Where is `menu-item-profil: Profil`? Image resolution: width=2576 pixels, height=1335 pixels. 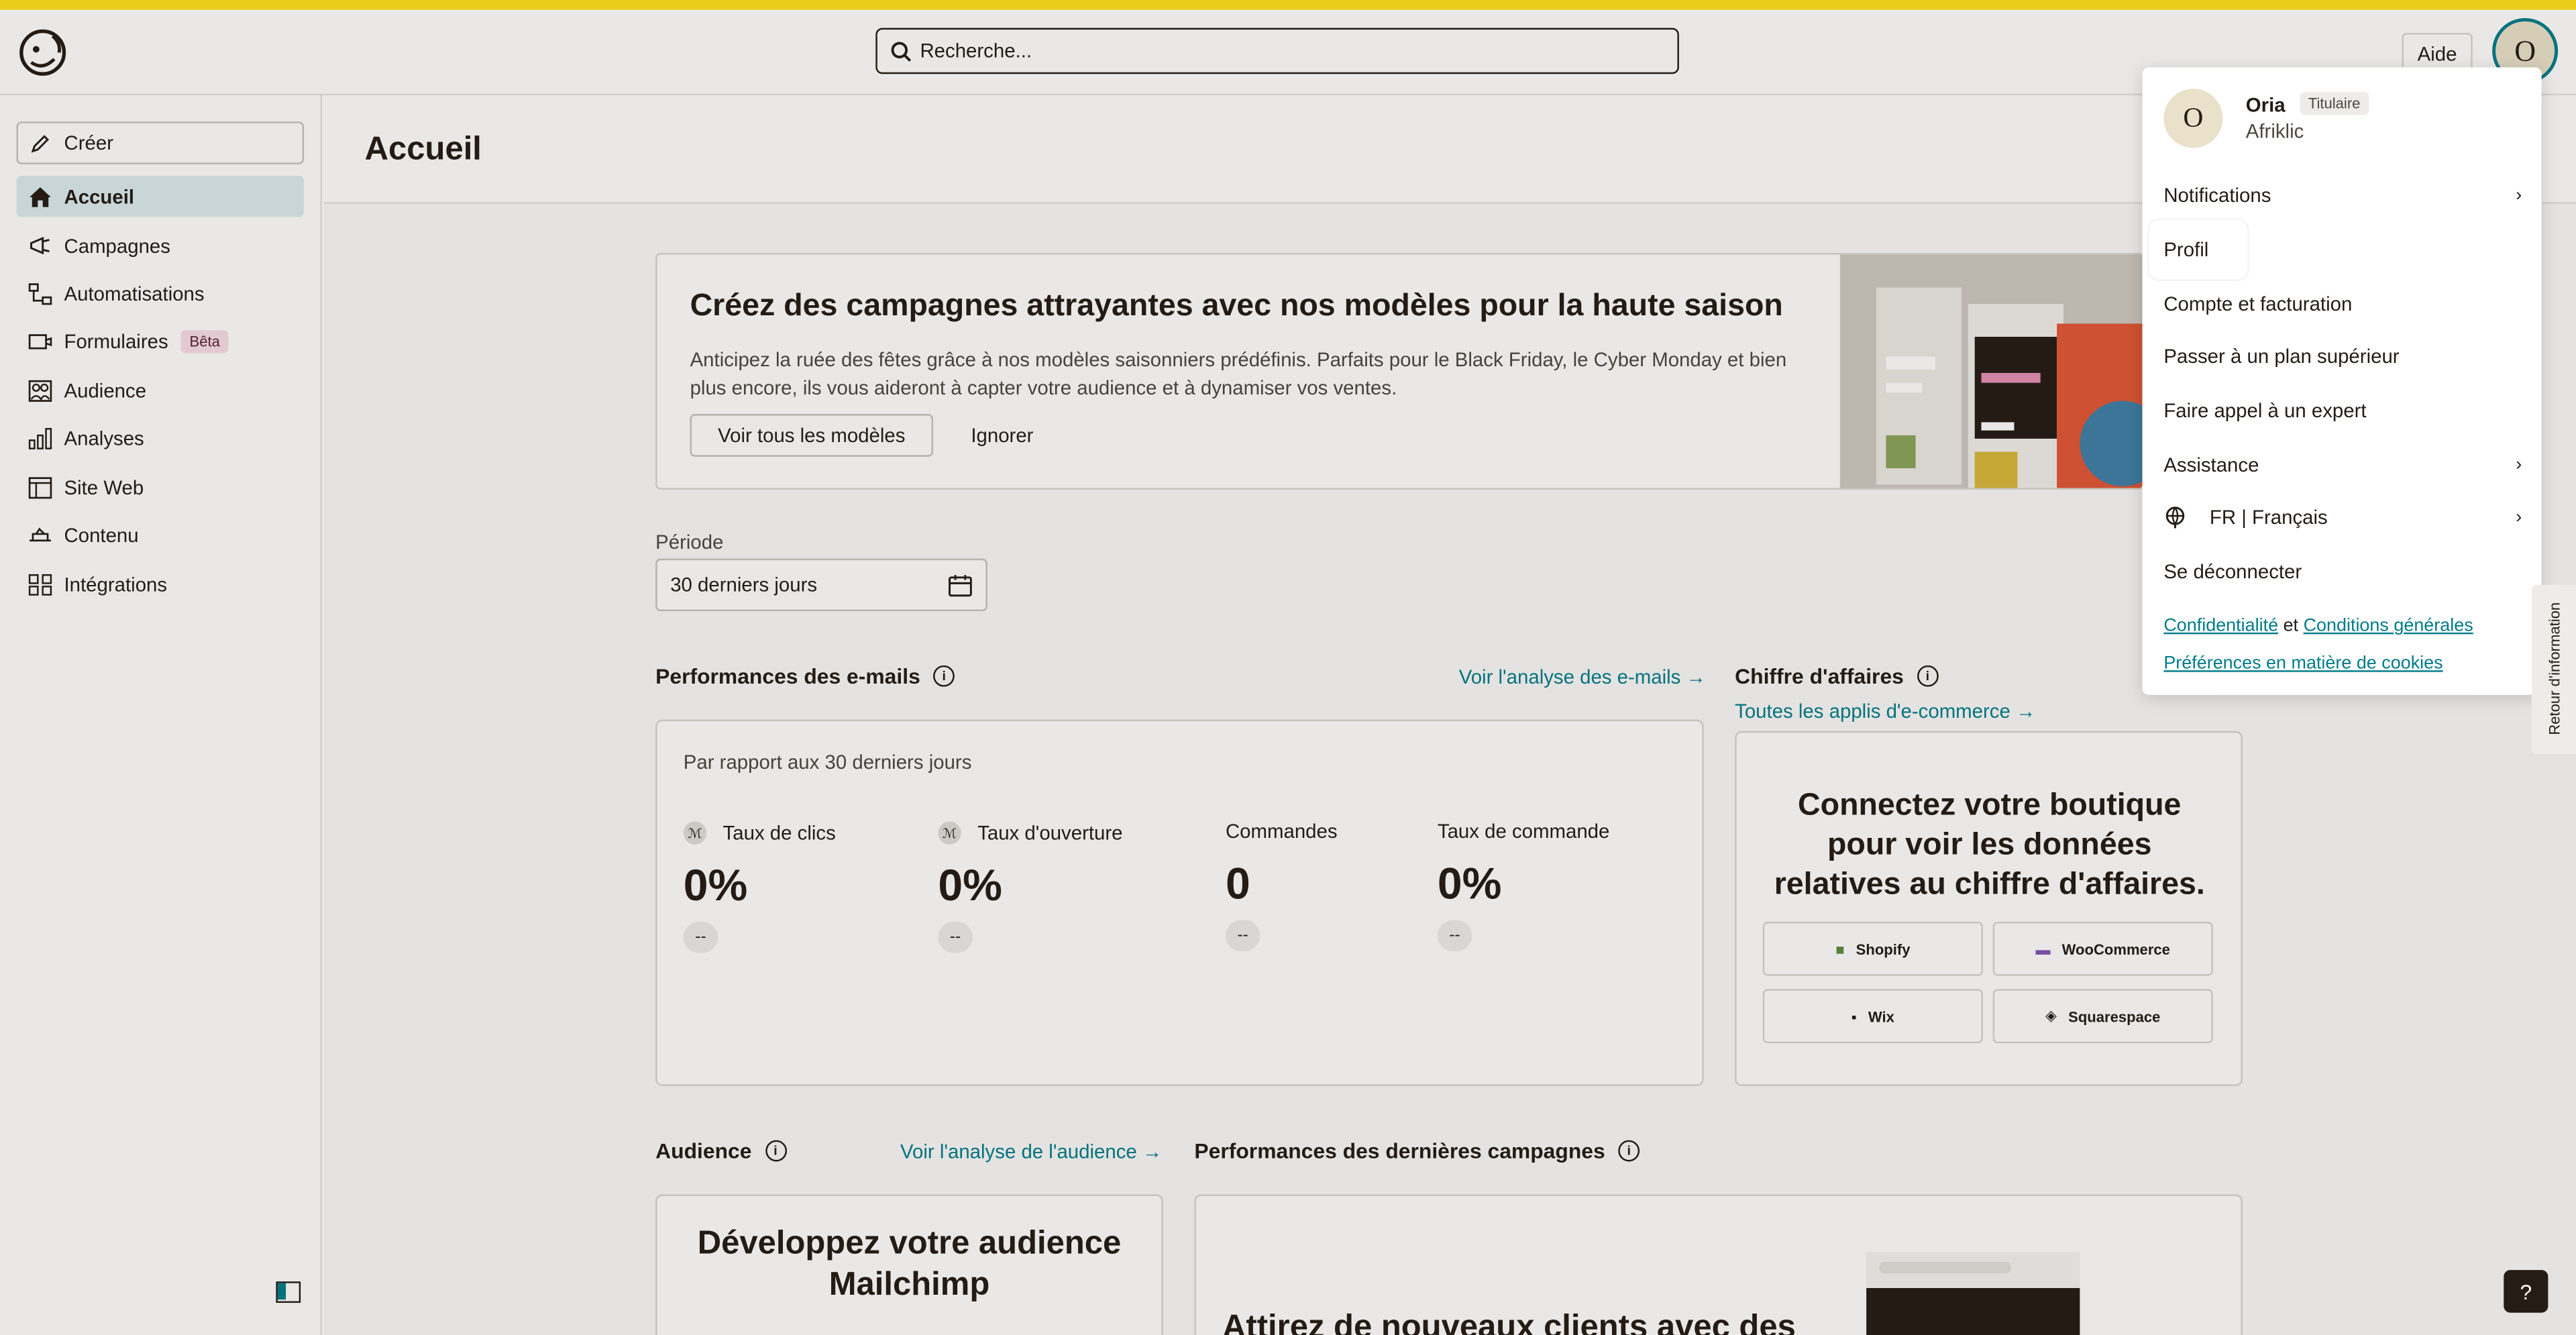 menu-item-profil: Profil is located at coordinates (2344, 249).